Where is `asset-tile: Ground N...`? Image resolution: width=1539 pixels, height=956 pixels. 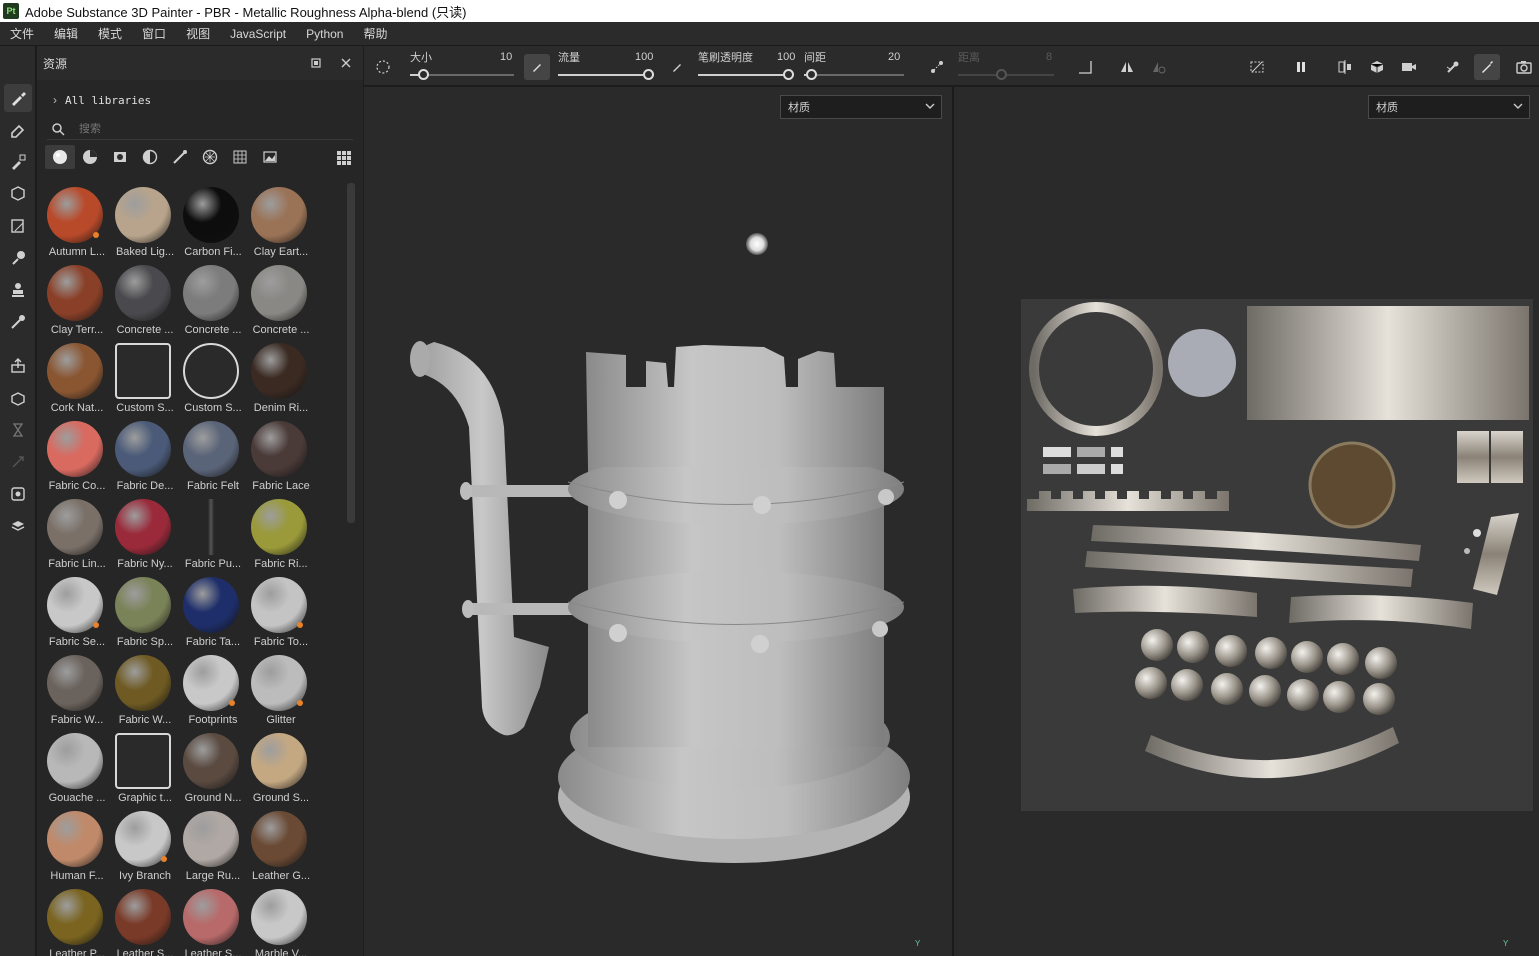
asset-tile: Ground N... is located at coordinates (213, 769).